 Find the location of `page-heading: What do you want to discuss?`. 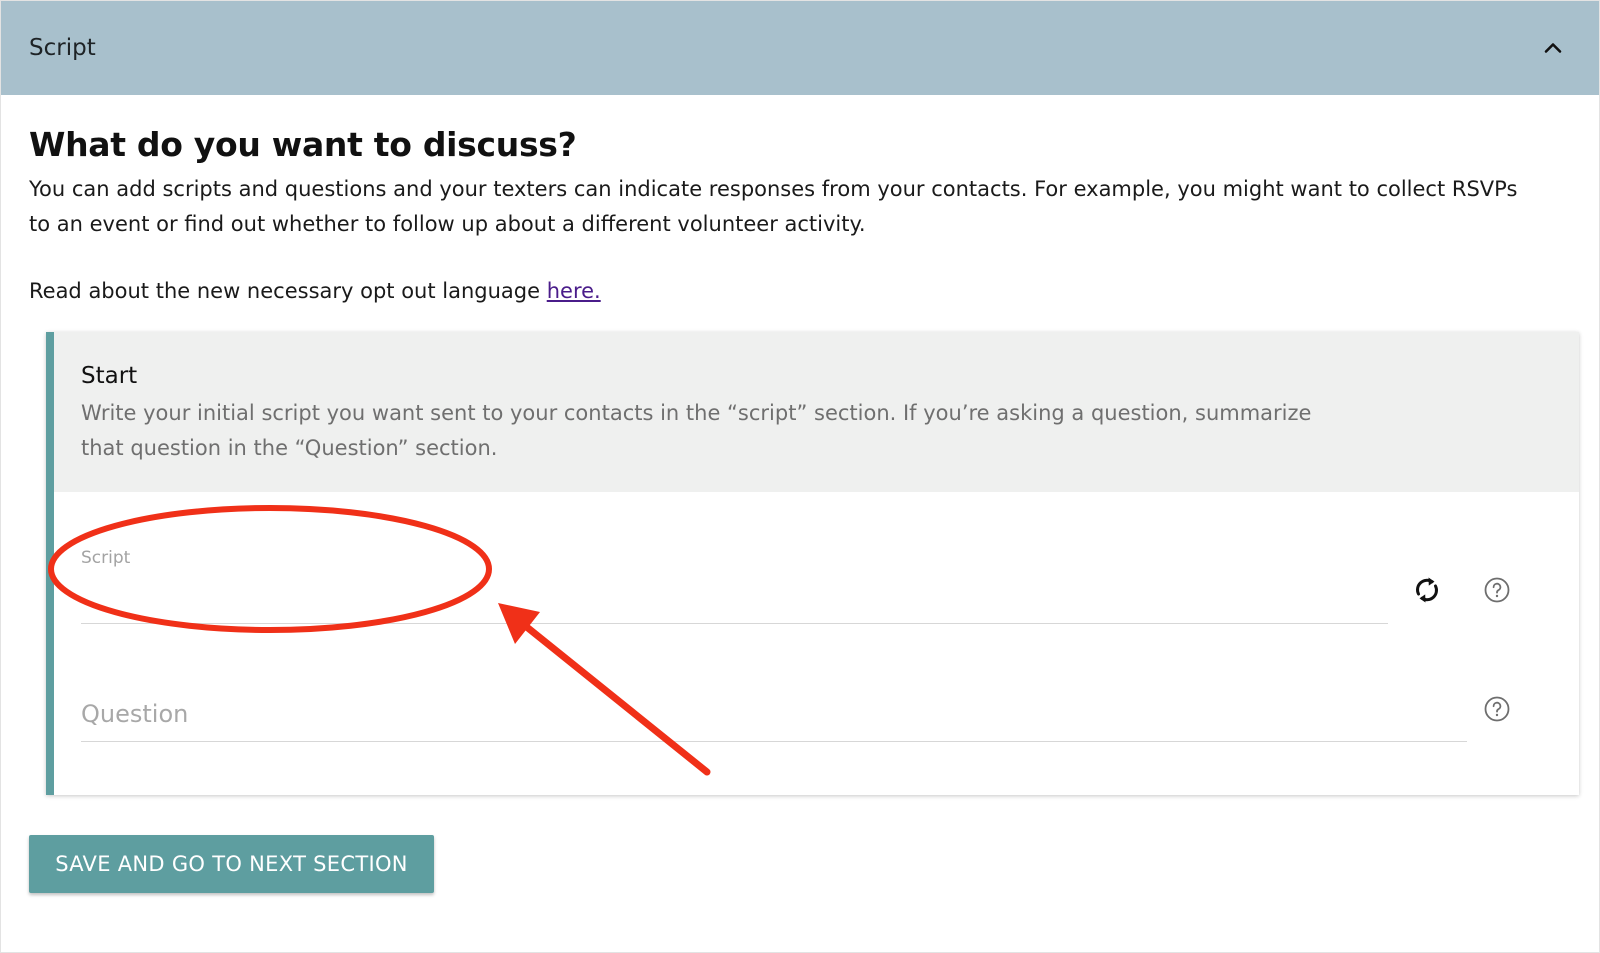

page-heading: What do you want to discuss? is located at coordinates (303, 144).